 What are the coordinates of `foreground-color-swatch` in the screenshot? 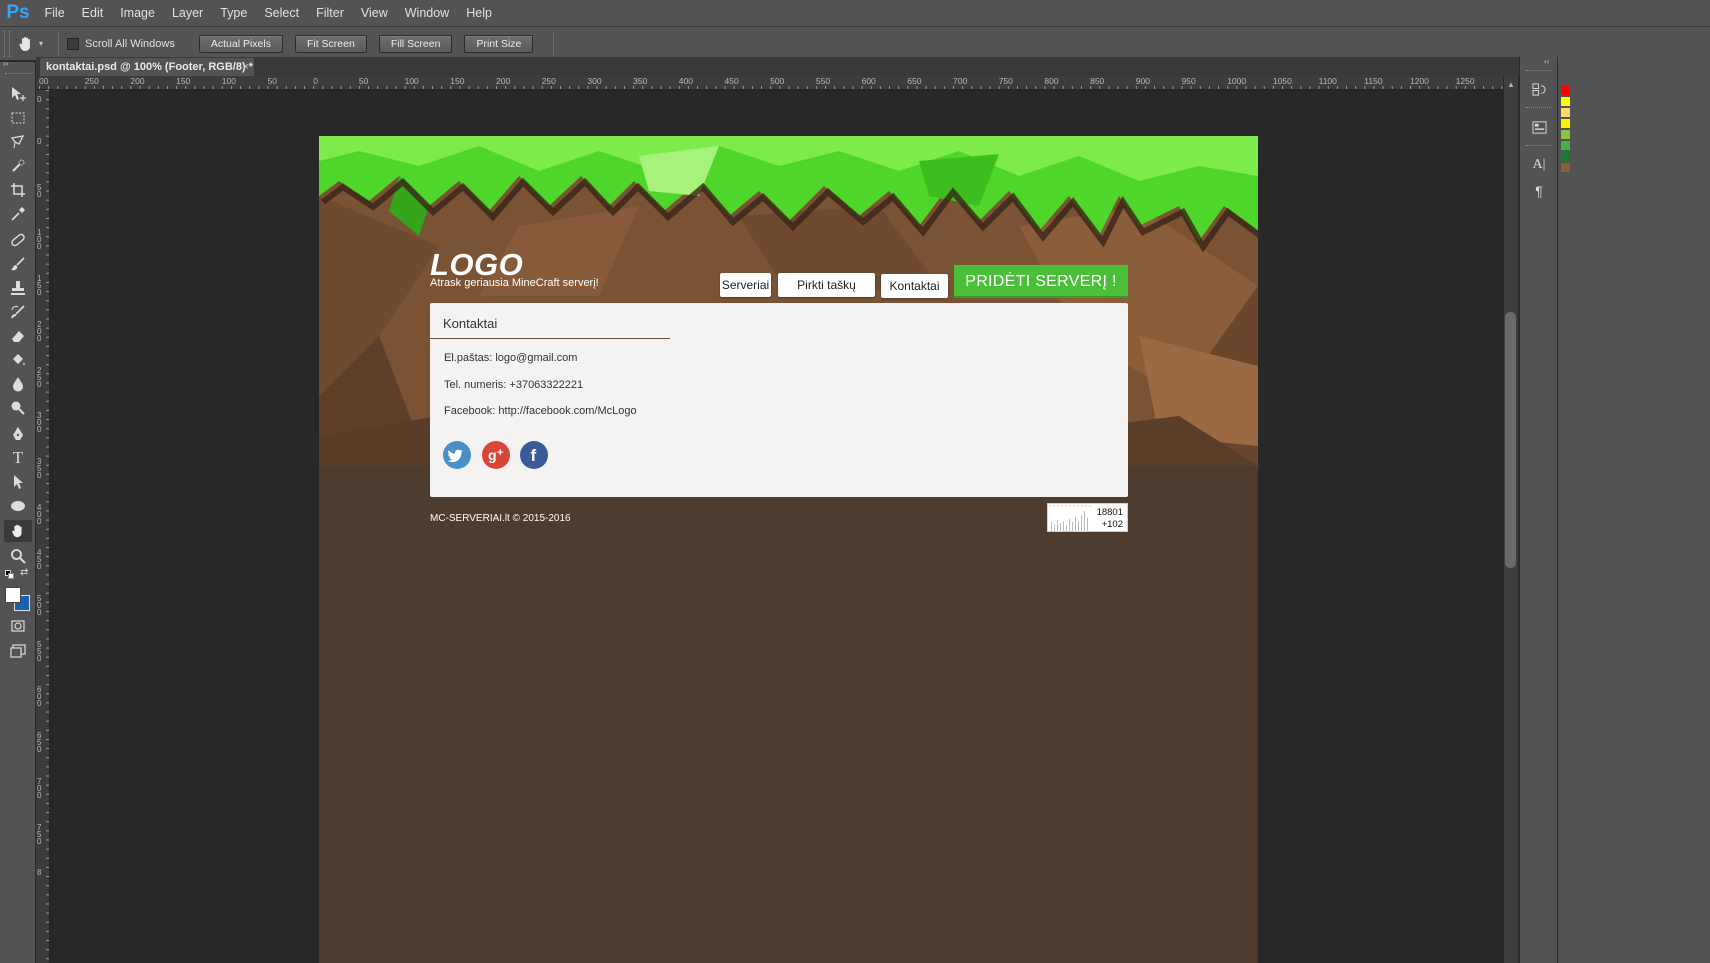 It's located at (13, 595).